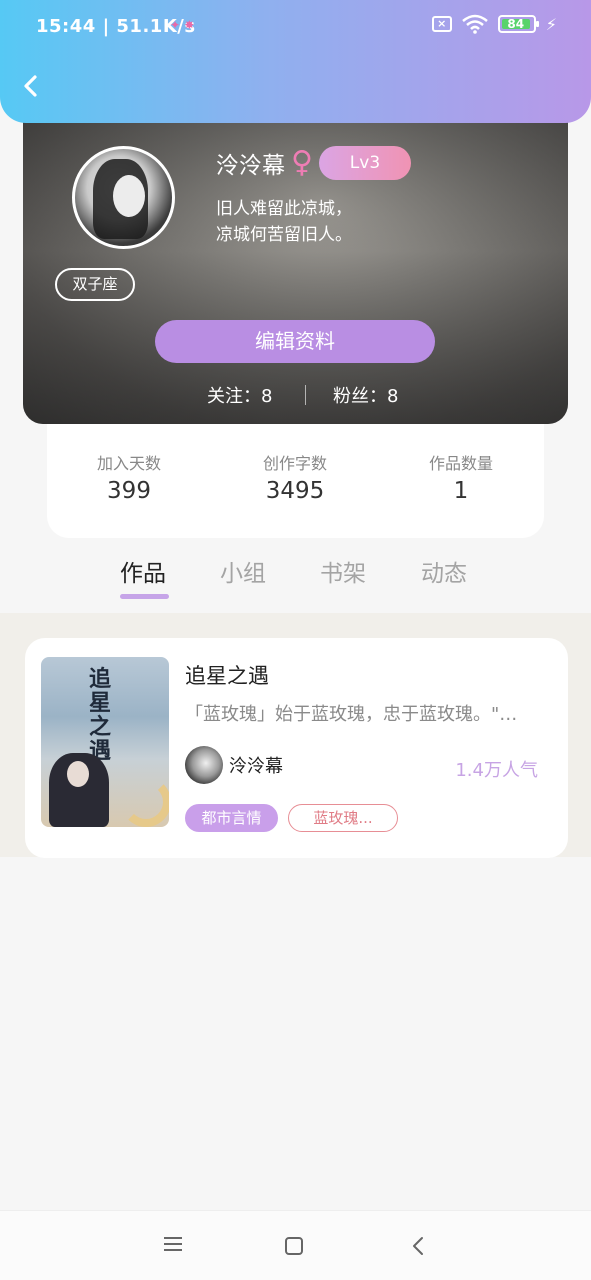  I want to click on status-icons: × 84 ⚡, so click(494, 24).